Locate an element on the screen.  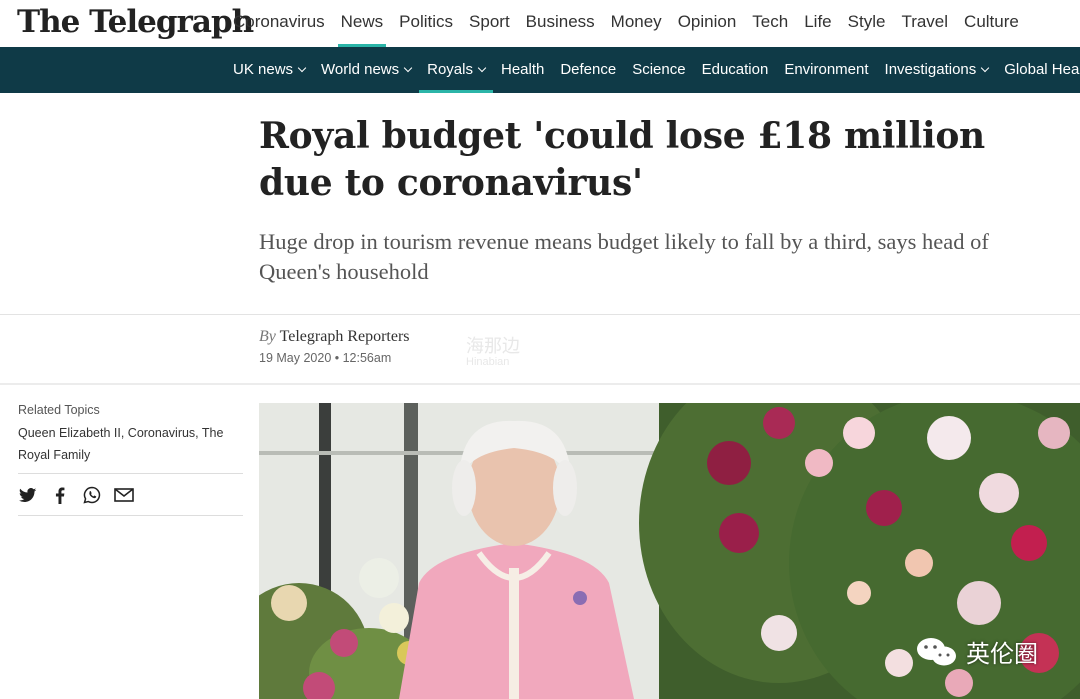
email-icon is located at coordinates (124, 495).